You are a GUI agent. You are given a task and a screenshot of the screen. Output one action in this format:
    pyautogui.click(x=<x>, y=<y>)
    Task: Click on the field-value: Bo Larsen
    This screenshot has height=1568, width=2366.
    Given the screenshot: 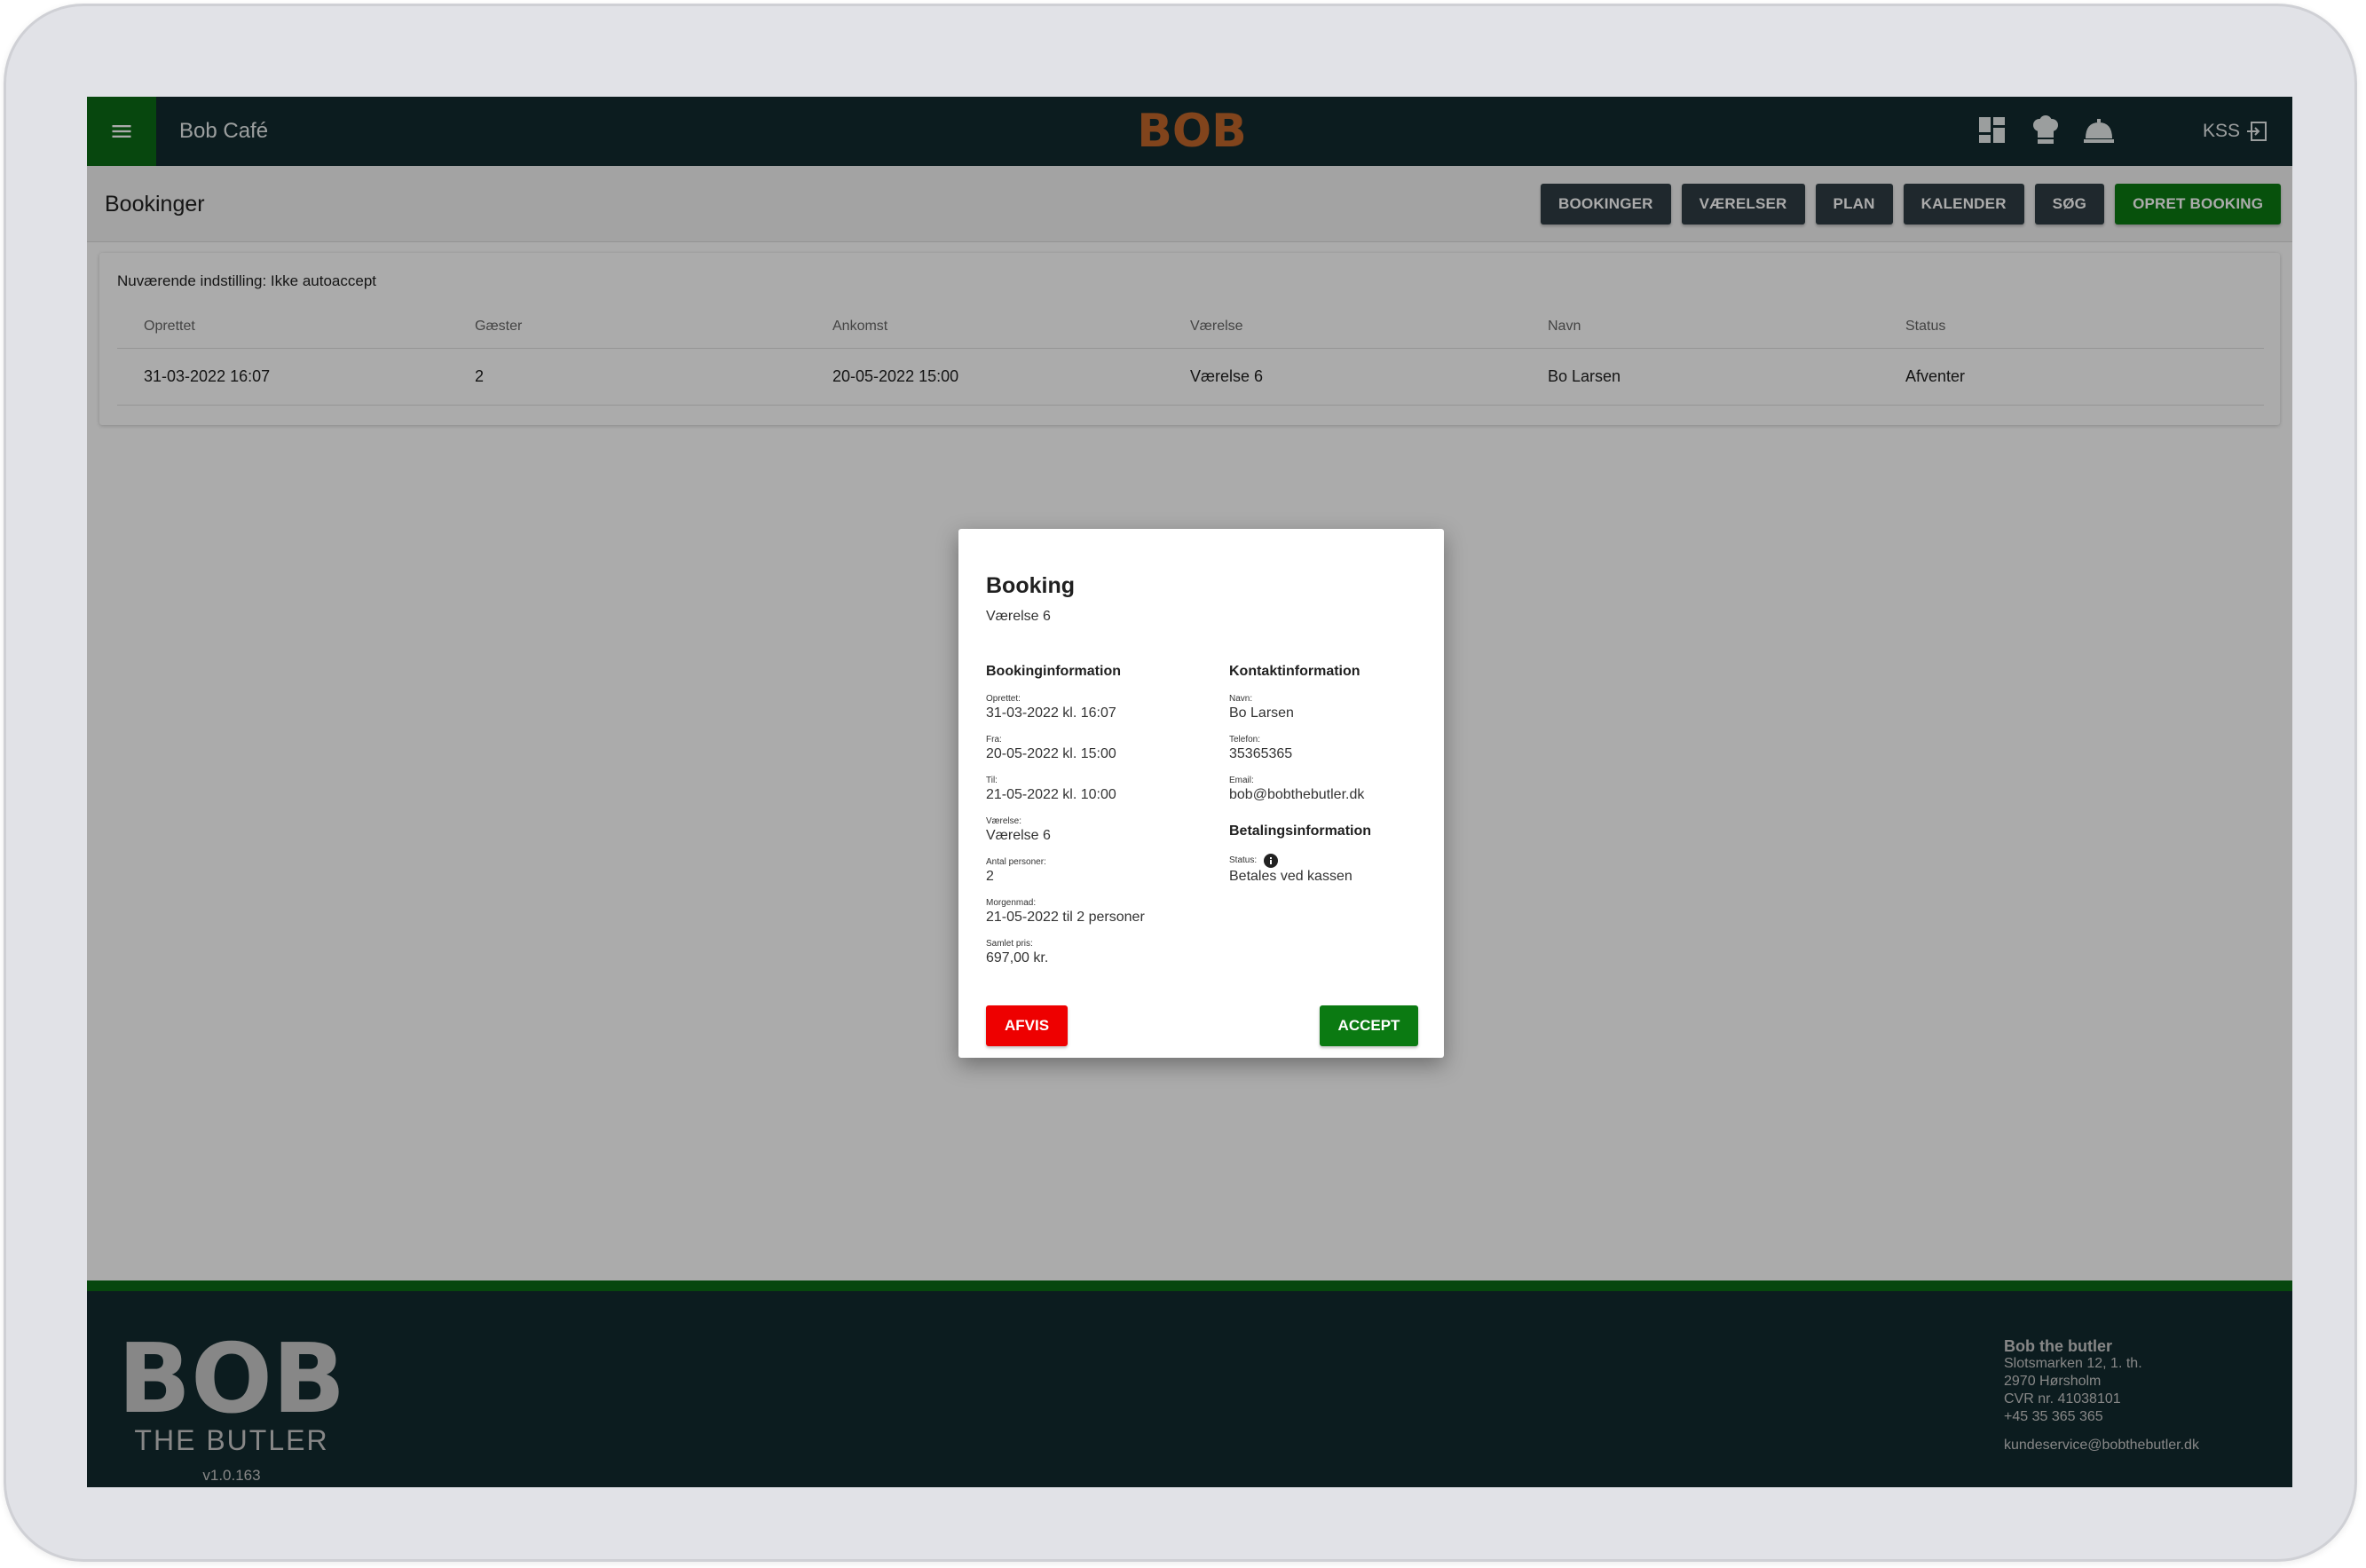 What is the action you would take?
    pyautogui.click(x=1261, y=713)
    